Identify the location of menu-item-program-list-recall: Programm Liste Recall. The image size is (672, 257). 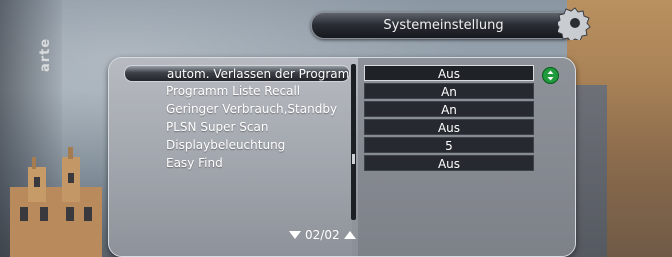
(237, 91).